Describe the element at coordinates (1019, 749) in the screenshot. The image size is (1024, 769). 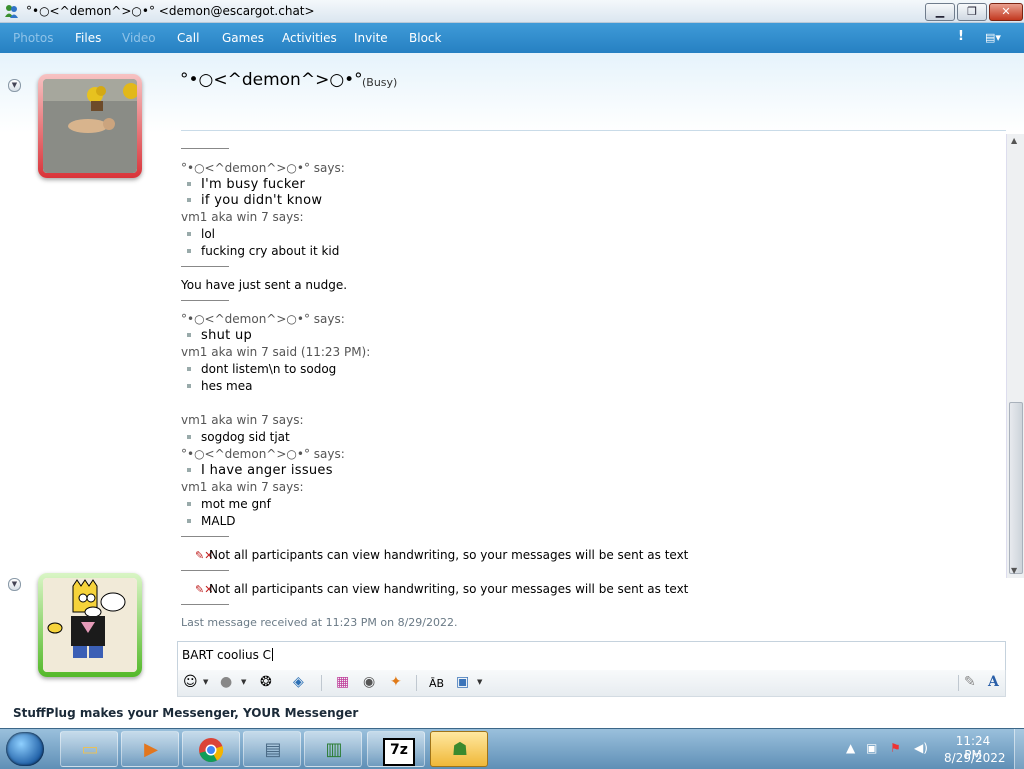
I see `show-desktop-button` at that location.